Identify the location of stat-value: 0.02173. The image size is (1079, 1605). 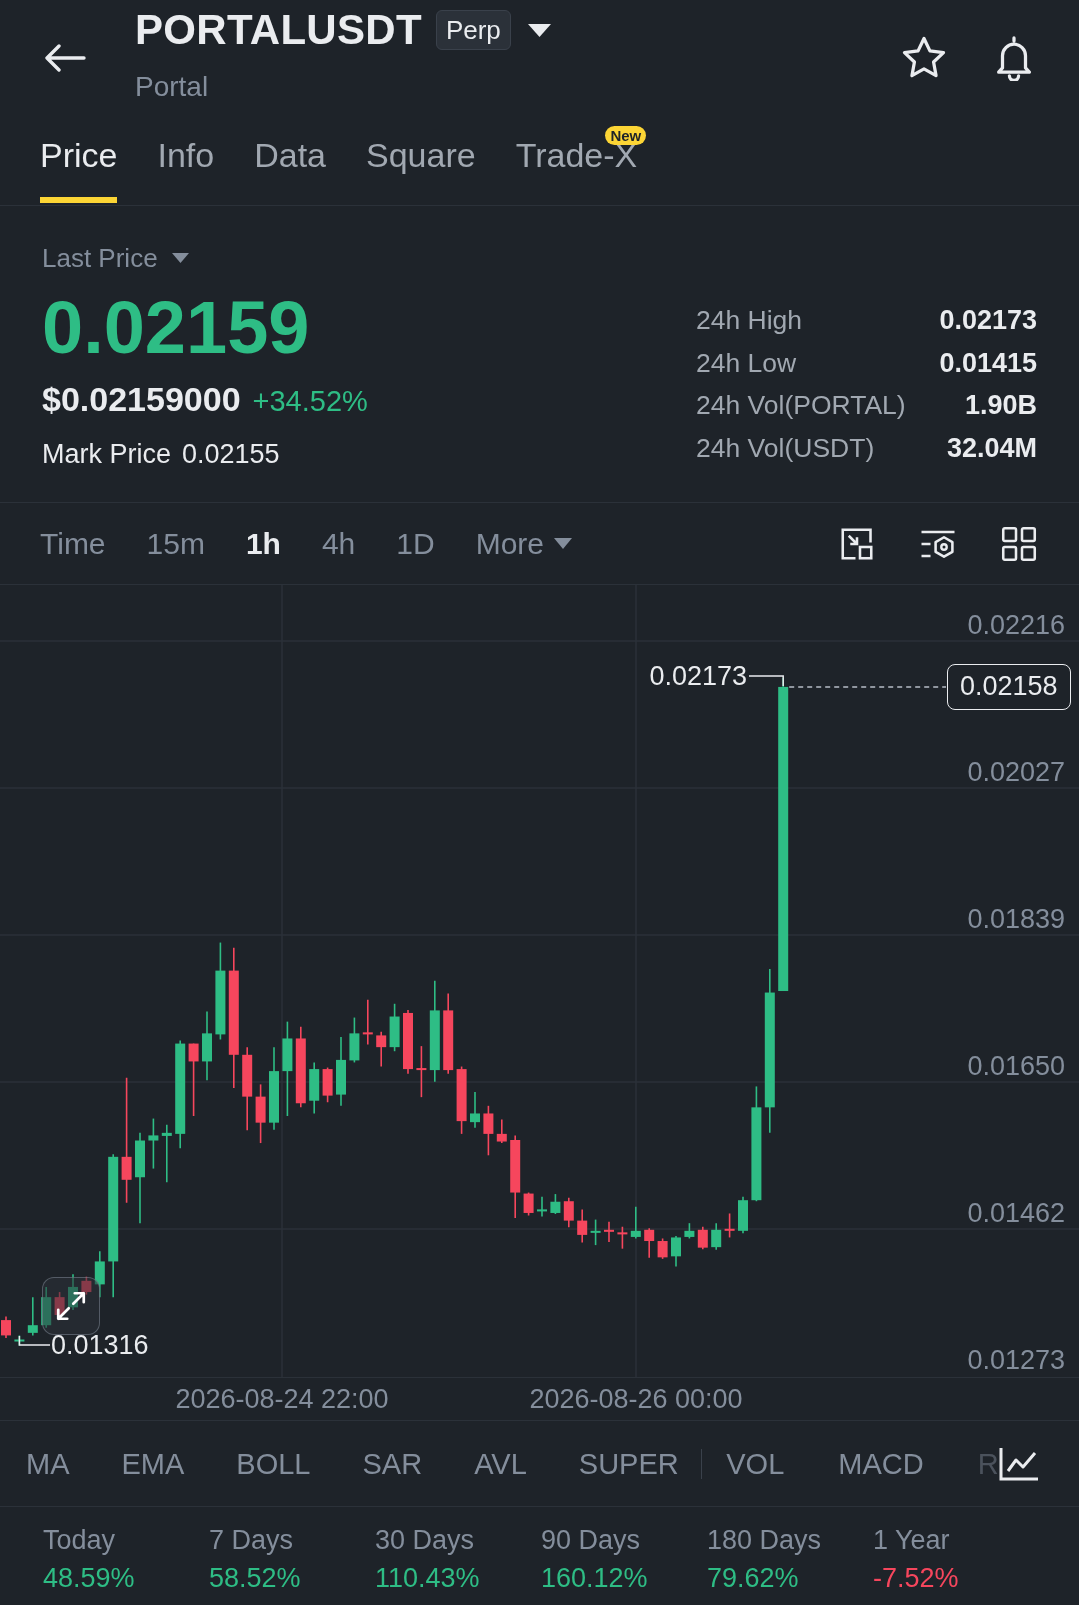
(987, 320).